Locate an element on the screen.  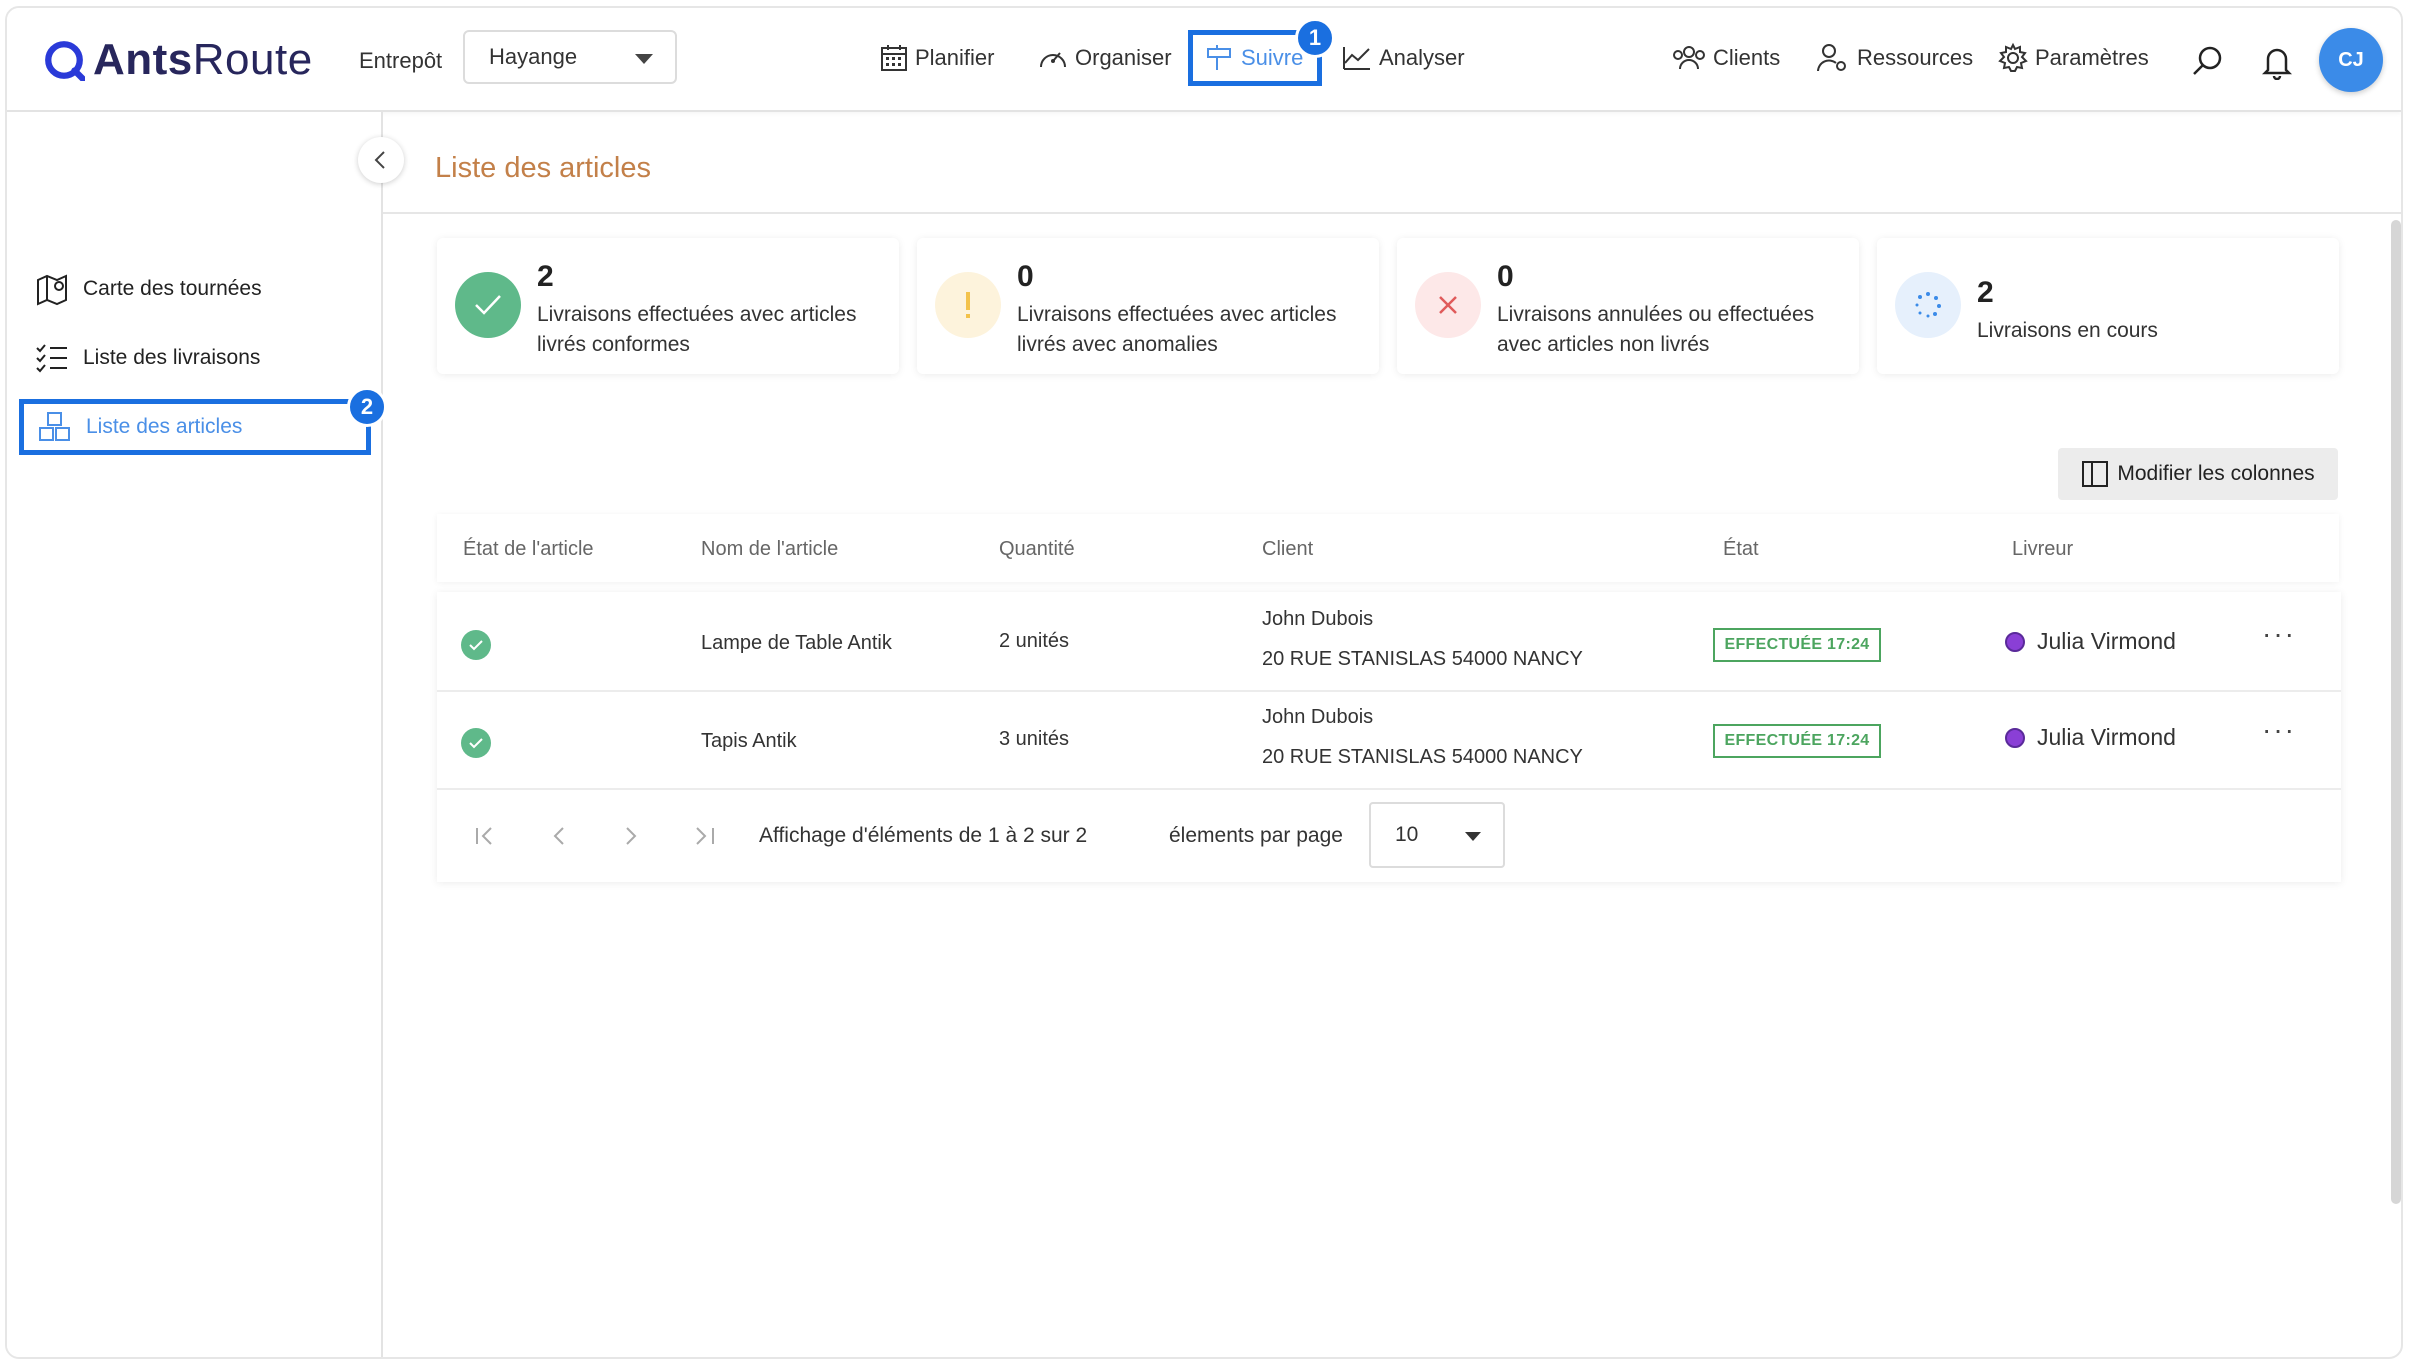
nav-analyser: Analyser is located at coordinates (1403, 58).